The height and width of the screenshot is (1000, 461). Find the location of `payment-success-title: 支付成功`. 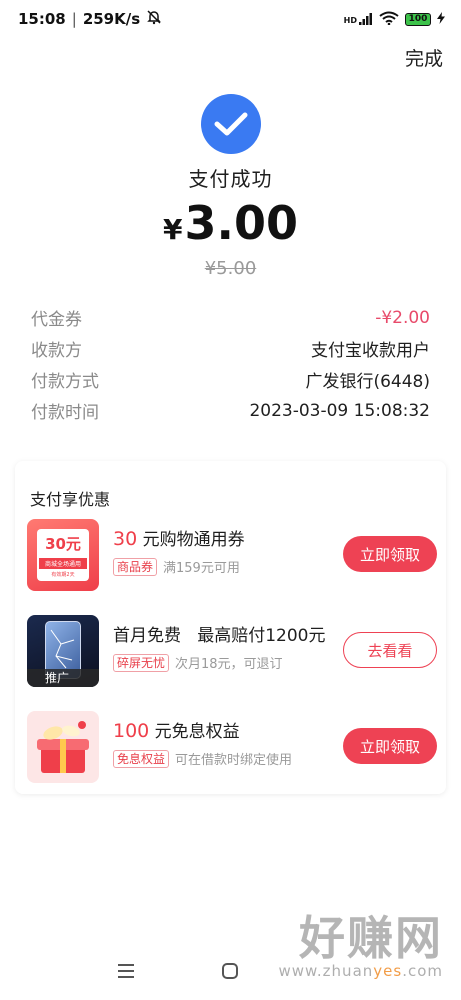

payment-success-title: 支付成功 is located at coordinates (230, 179).